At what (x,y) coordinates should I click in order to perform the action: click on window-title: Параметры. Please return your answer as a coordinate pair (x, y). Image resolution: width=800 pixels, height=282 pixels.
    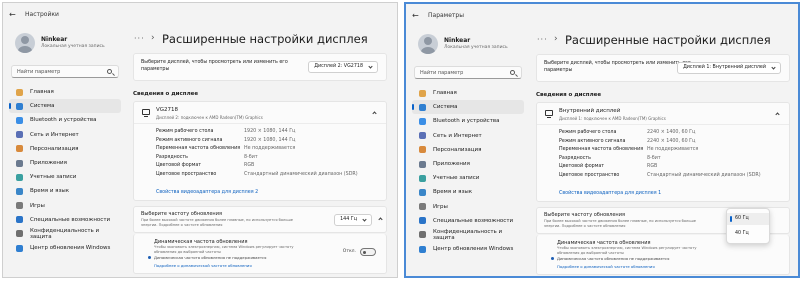
    Looking at the image, I should click on (446, 15).